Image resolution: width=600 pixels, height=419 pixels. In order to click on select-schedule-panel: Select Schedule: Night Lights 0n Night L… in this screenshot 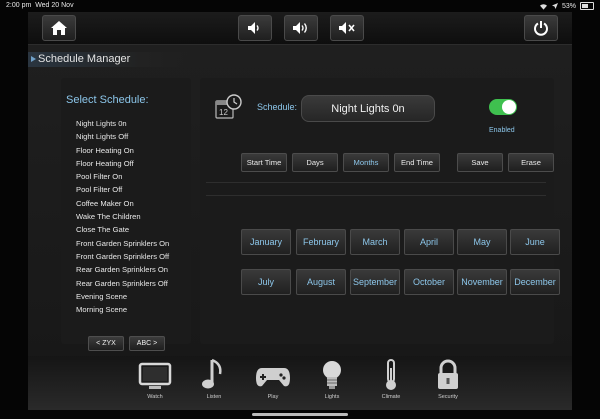, I will do `click(126, 214)`.